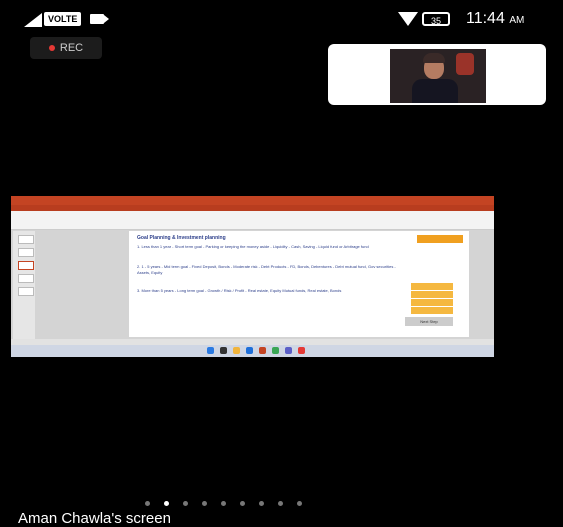  What do you see at coordinates (281, 20) in the screenshot?
I see `status-bar: VOLTE 35 11:44 AM` at bounding box center [281, 20].